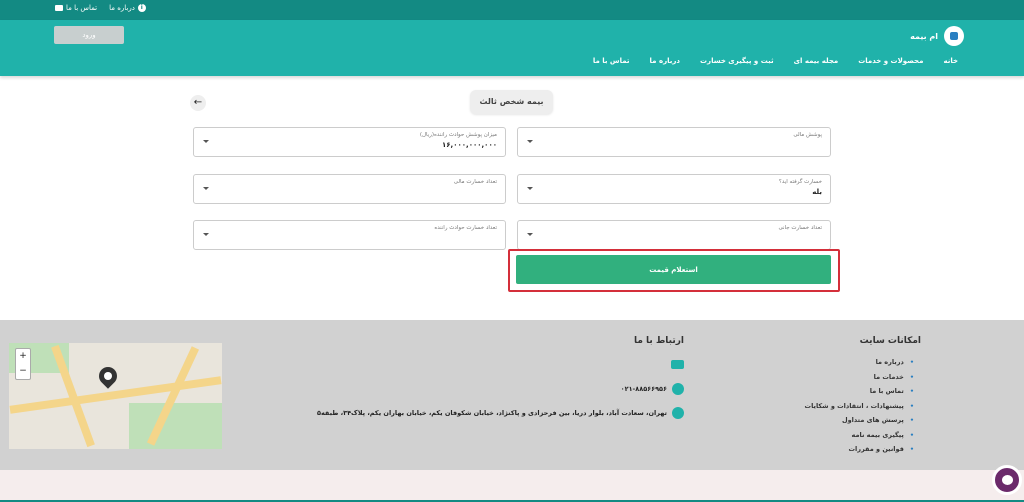  I want to click on footer-link-feedback: پیشنهادات ، انتقادات و شکایات, so click(859, 409).